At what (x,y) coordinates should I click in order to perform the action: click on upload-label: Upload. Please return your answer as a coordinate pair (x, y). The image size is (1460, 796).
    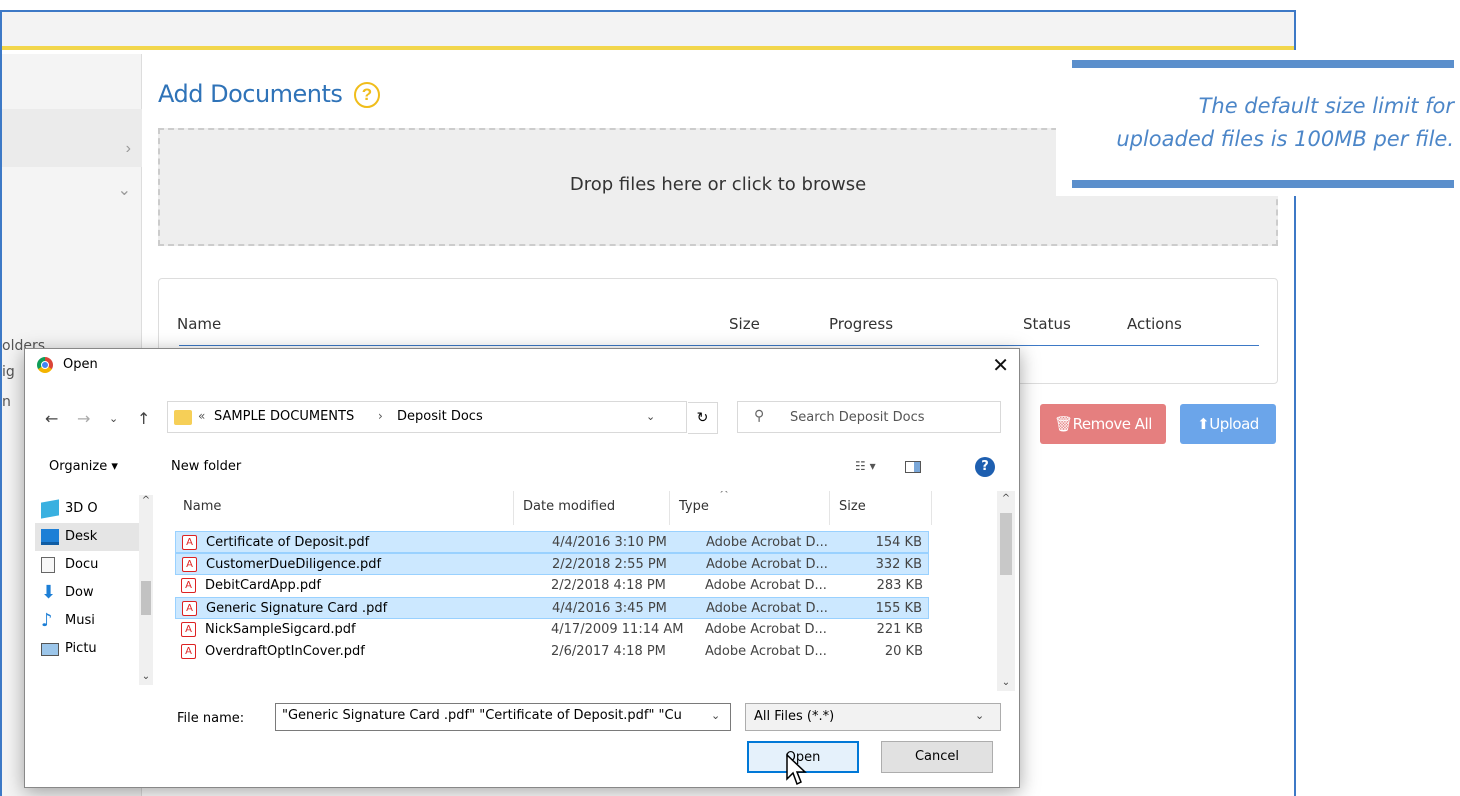
    Looking at the image, I should click on (1234, 424).